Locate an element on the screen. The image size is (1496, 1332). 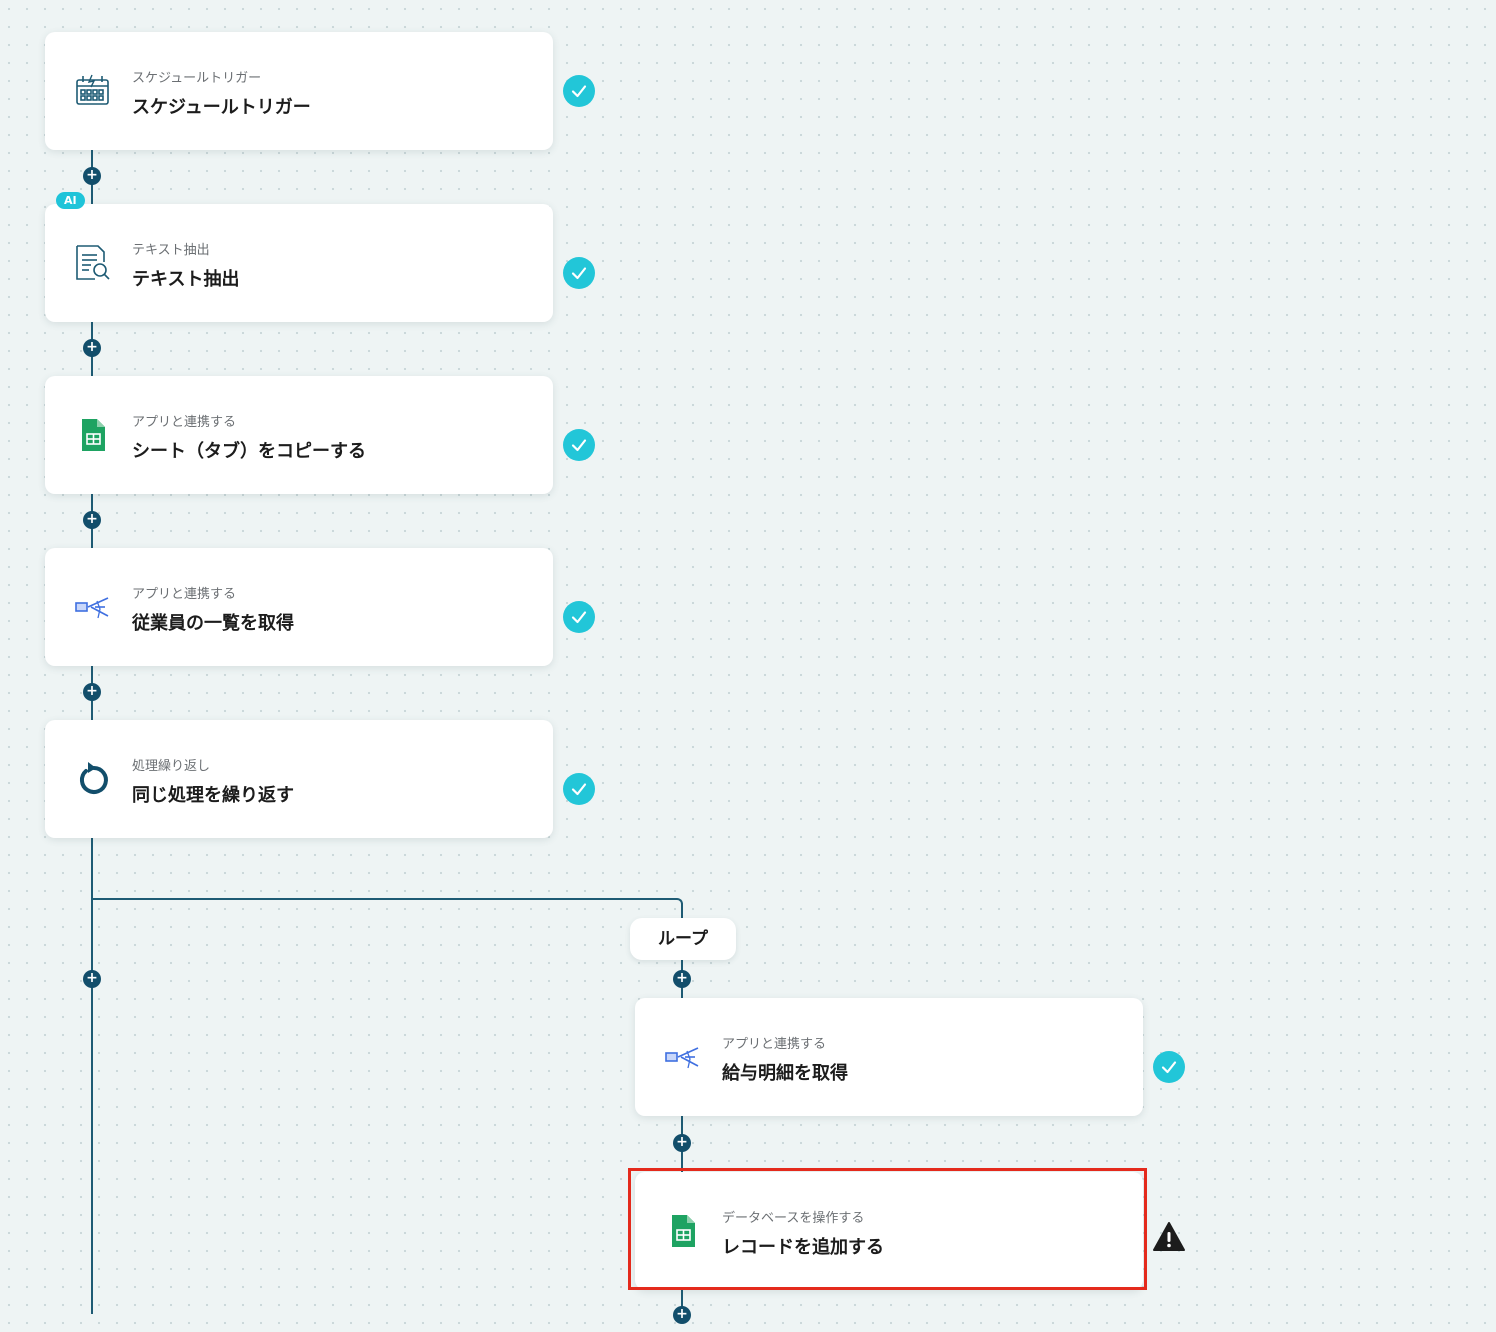
document-search-icon is located at coordinates (93, 263).